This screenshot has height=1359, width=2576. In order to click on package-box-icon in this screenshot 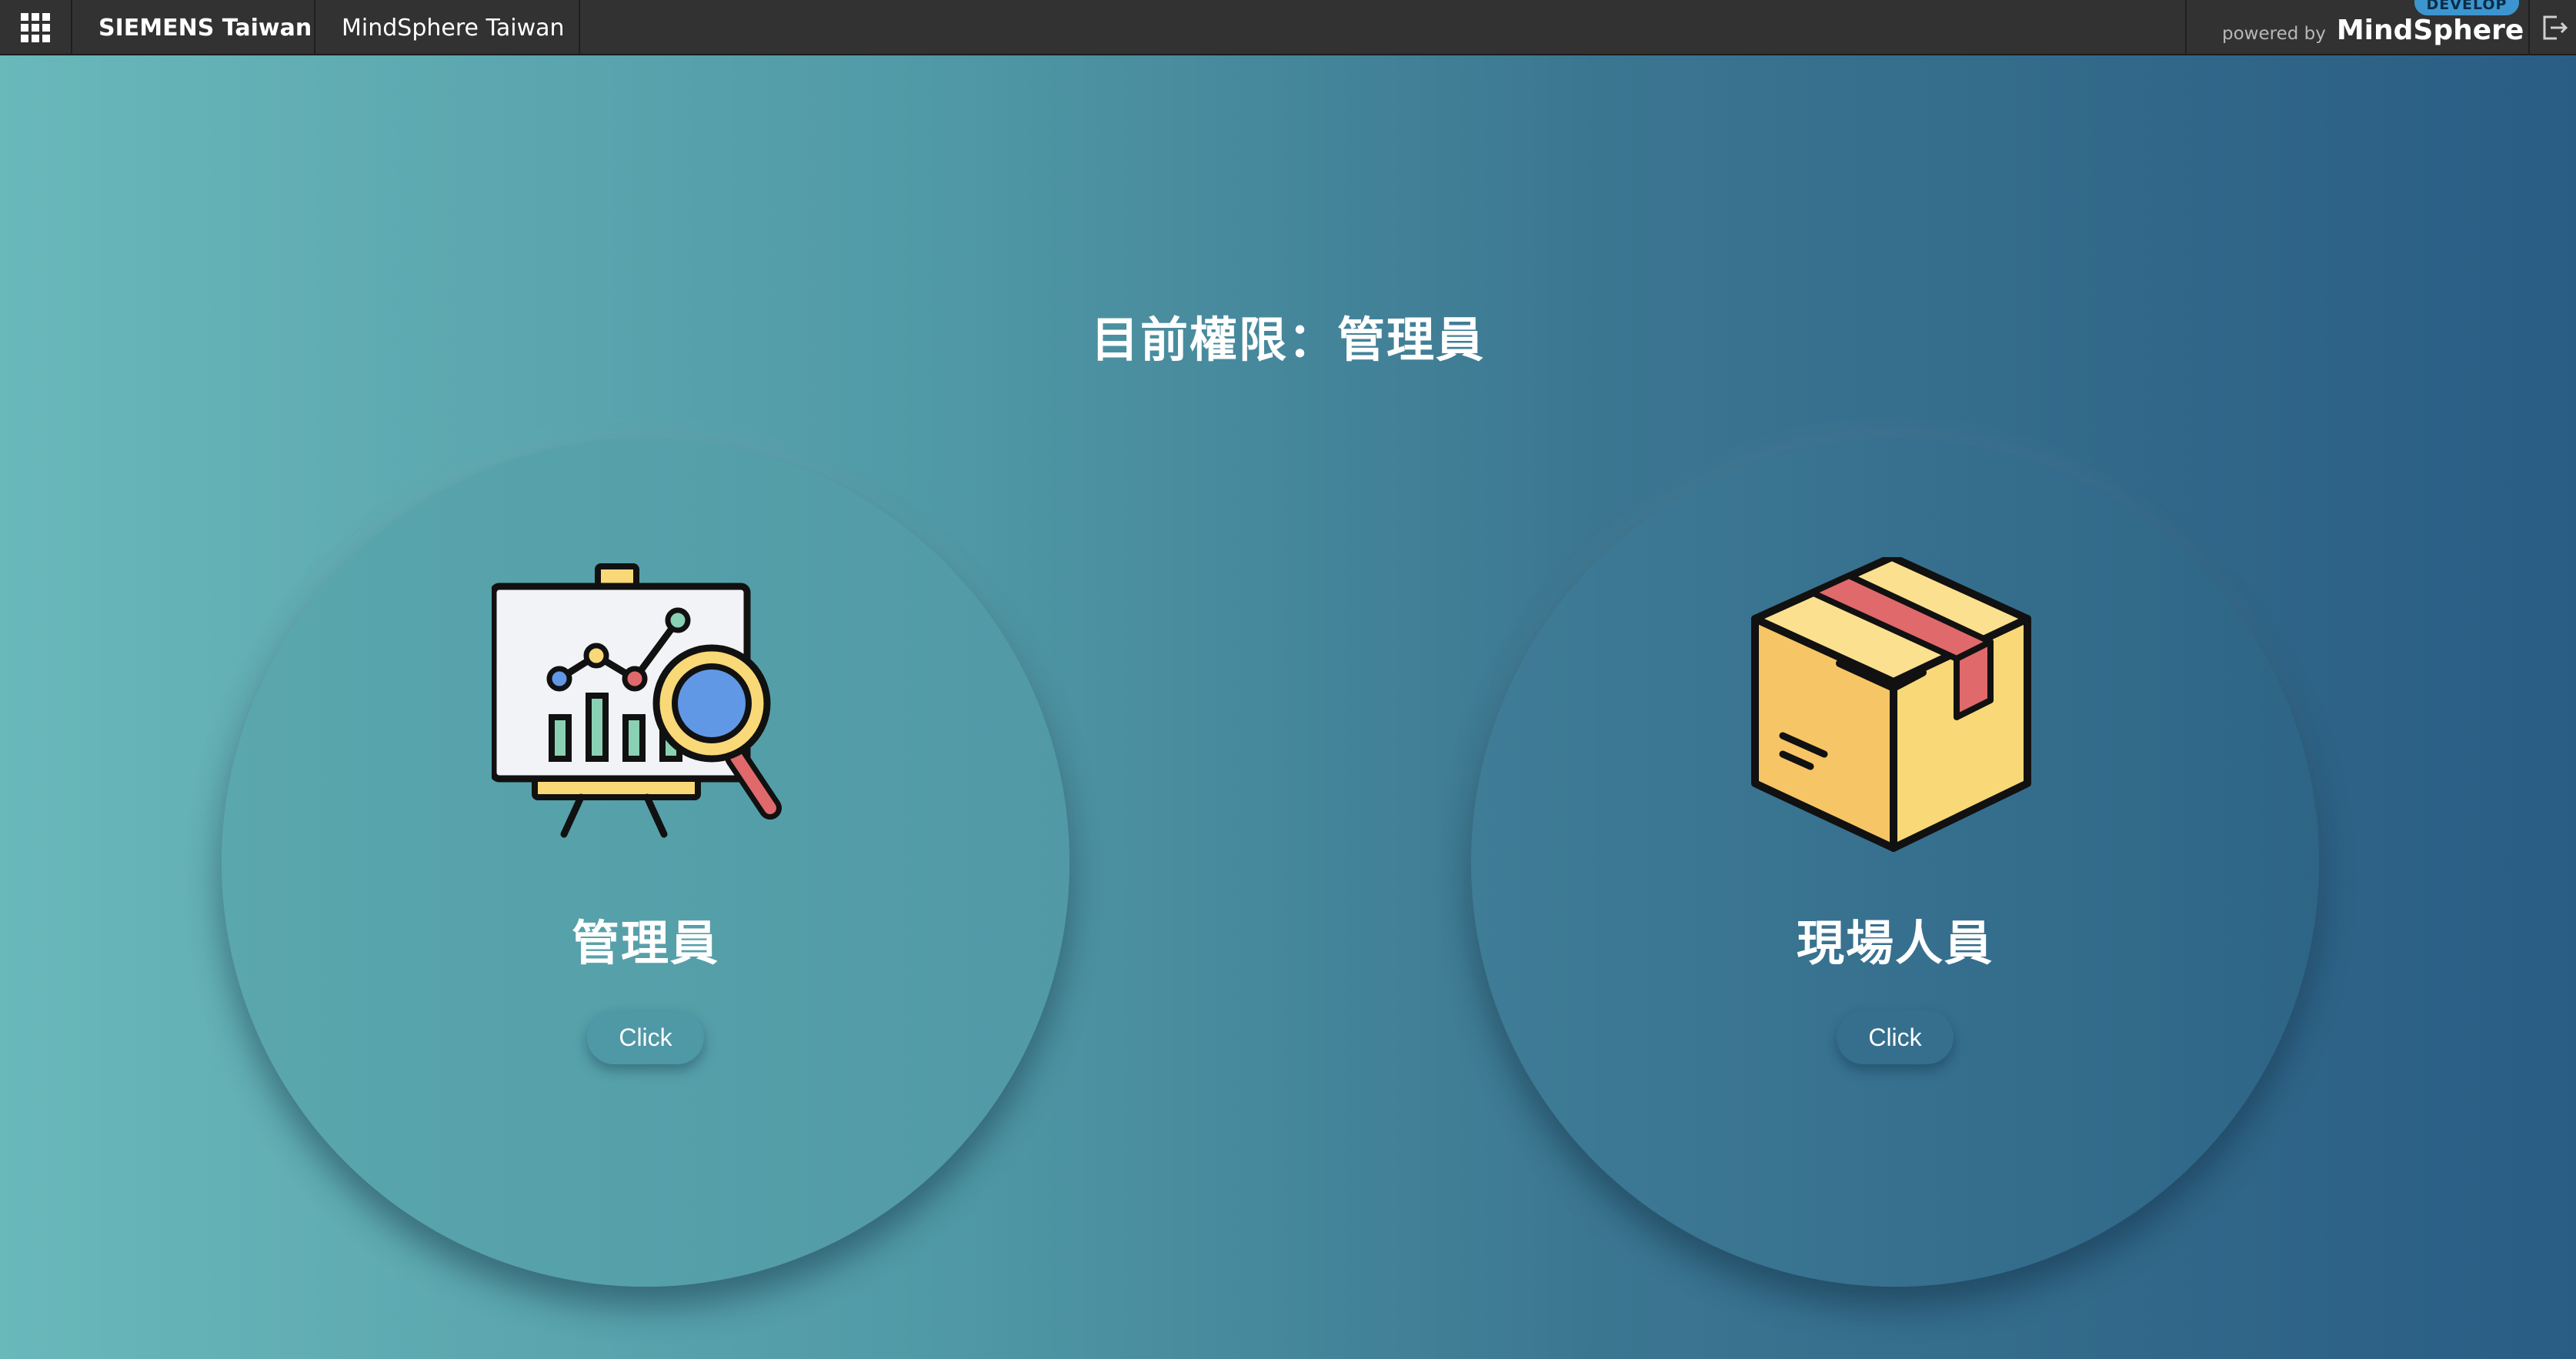, I will do `click(1891, 705)`.